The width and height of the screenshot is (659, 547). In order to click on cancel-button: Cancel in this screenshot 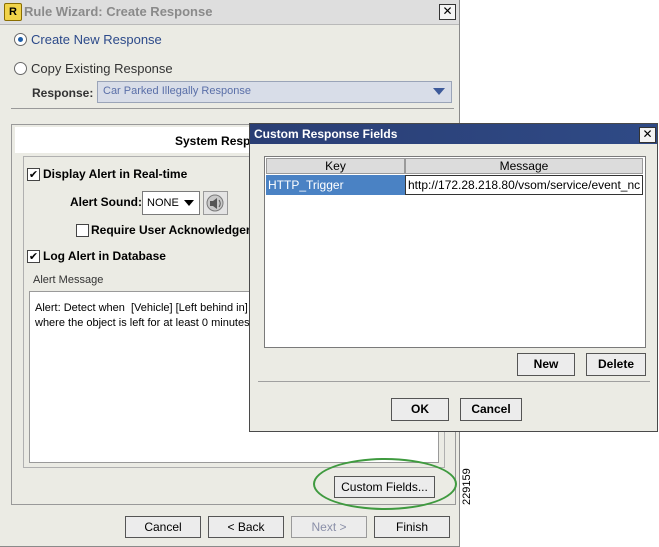, I will do `click(163, 527)`.